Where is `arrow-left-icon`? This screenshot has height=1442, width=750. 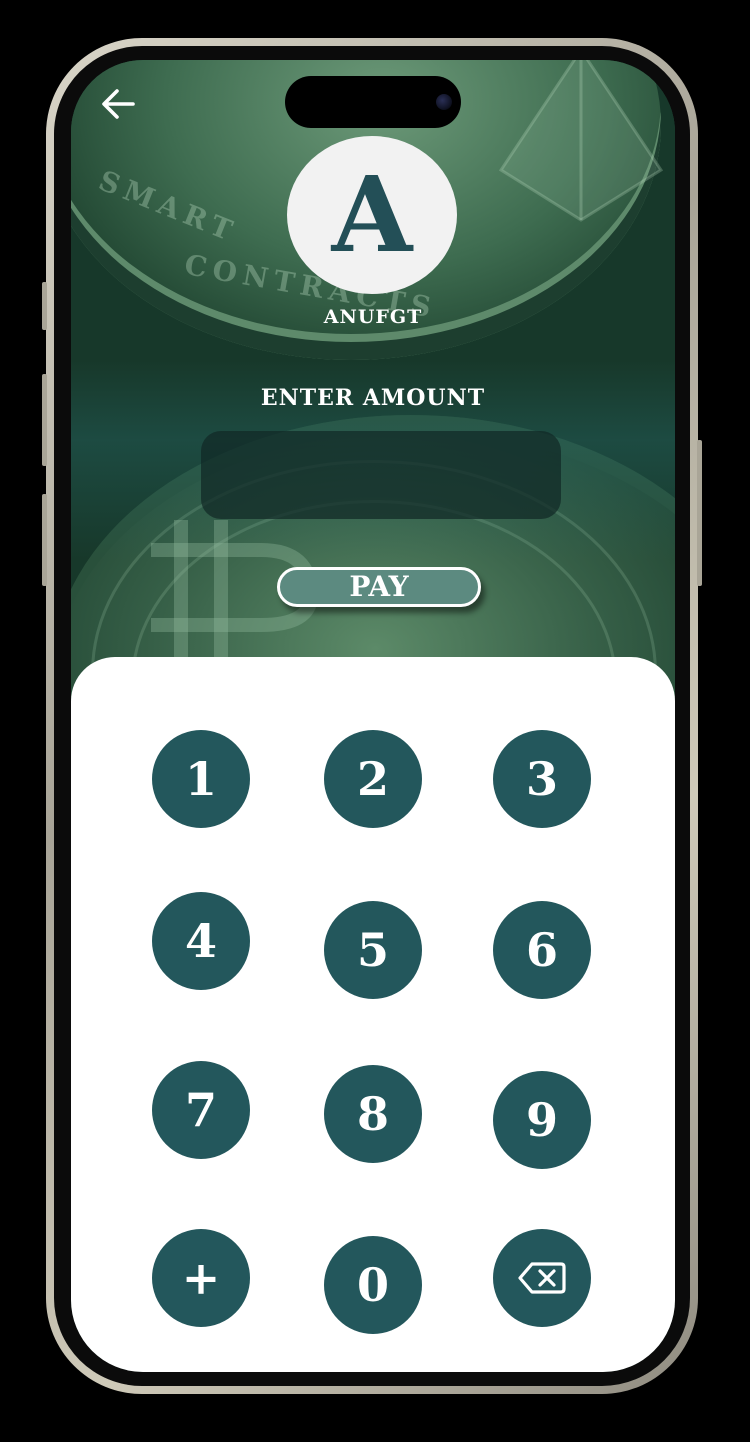
arrow-left-icon is located at coordinates (118, 104).